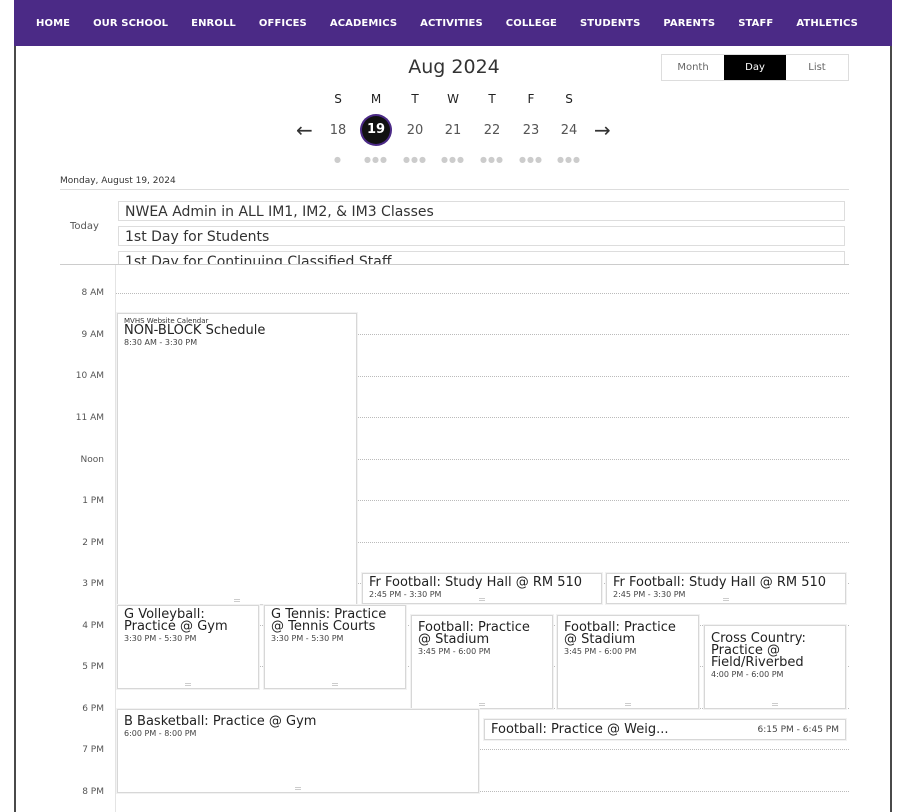  I want to click on date-18: 18, so click(338, 131).